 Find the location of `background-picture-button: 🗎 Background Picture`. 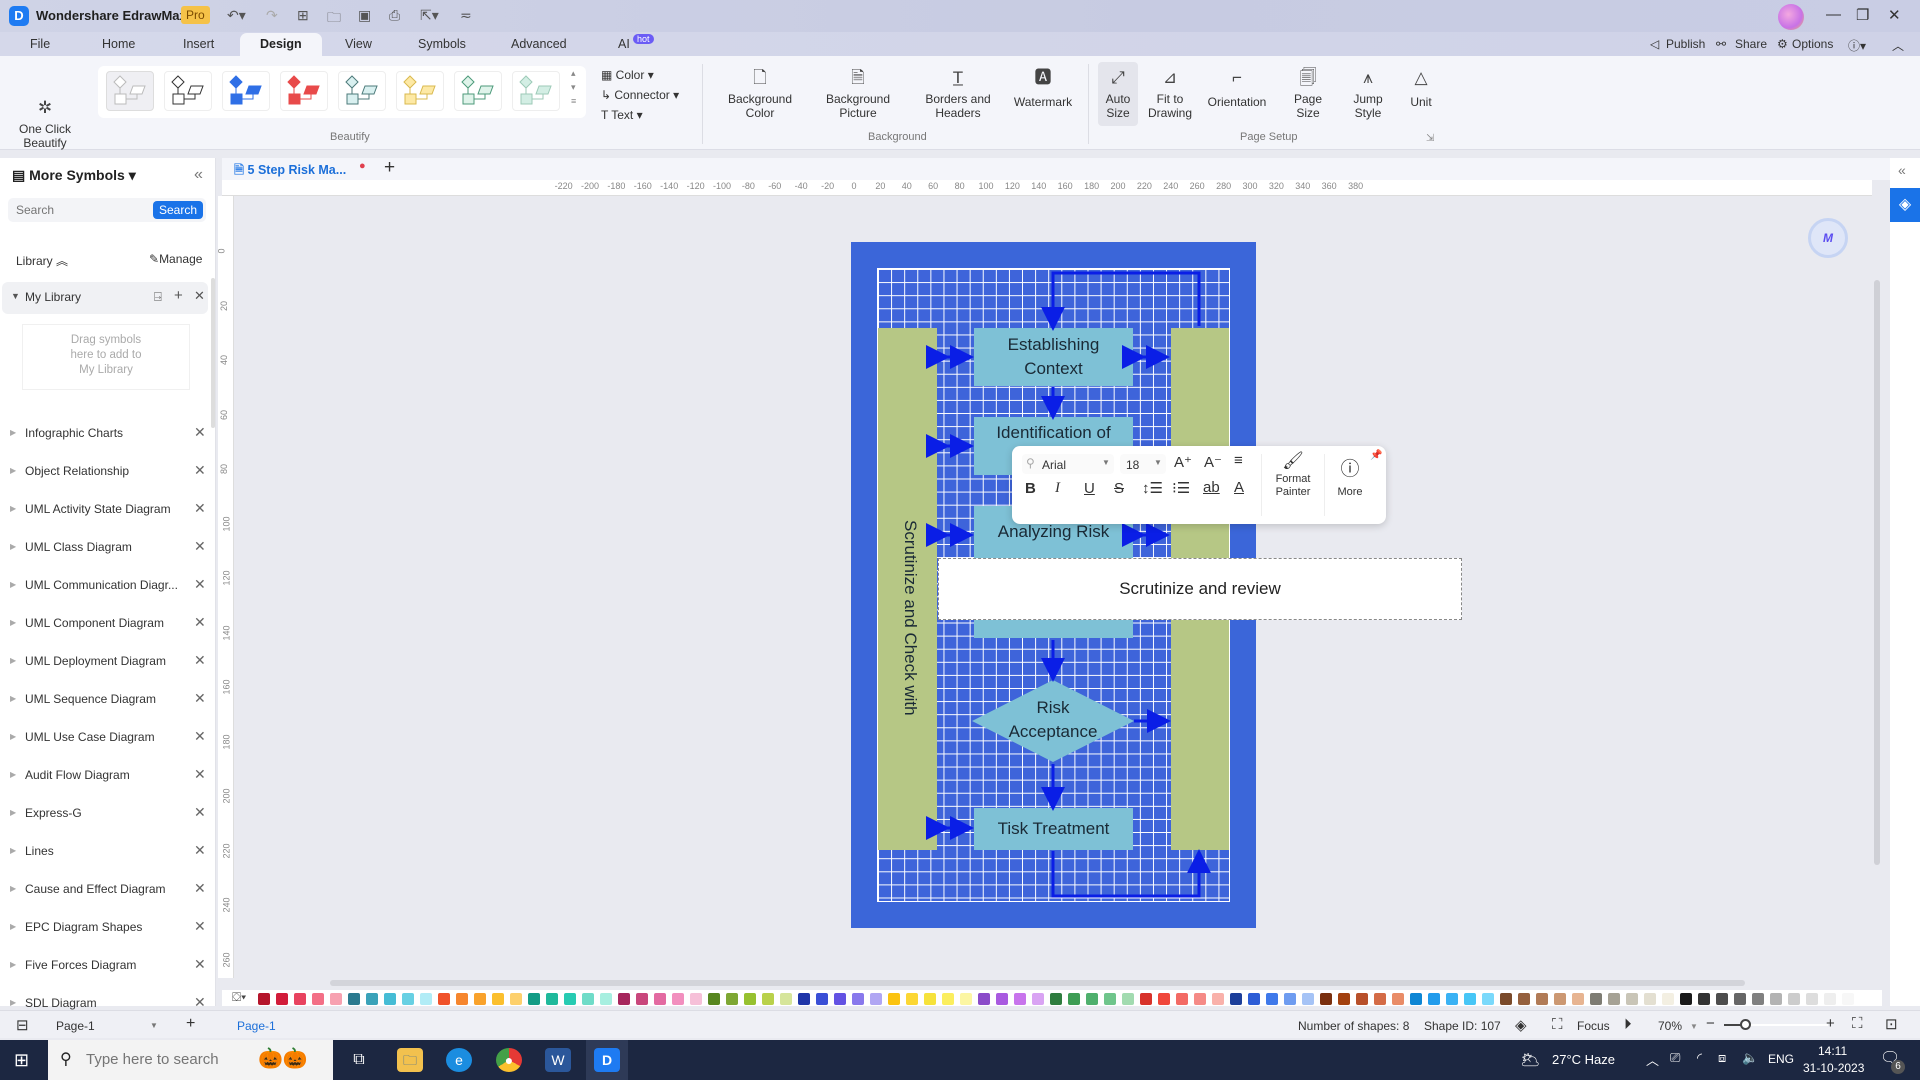

background-picture-button: 🗎 Background Picture is located at coordinates (858, 94).